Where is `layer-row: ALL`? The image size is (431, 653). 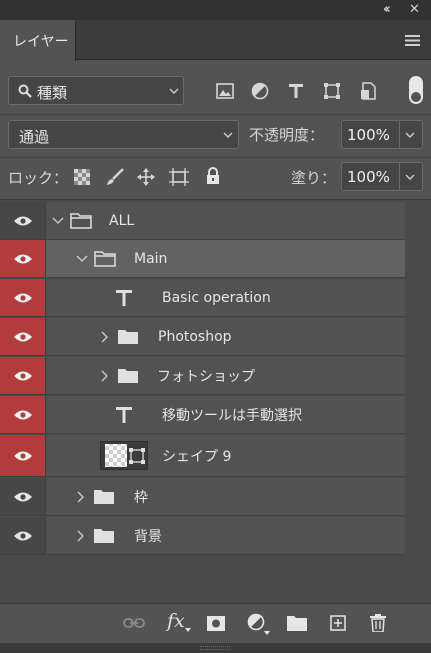 layer-row: ALL is located at coordinates (202, 221).